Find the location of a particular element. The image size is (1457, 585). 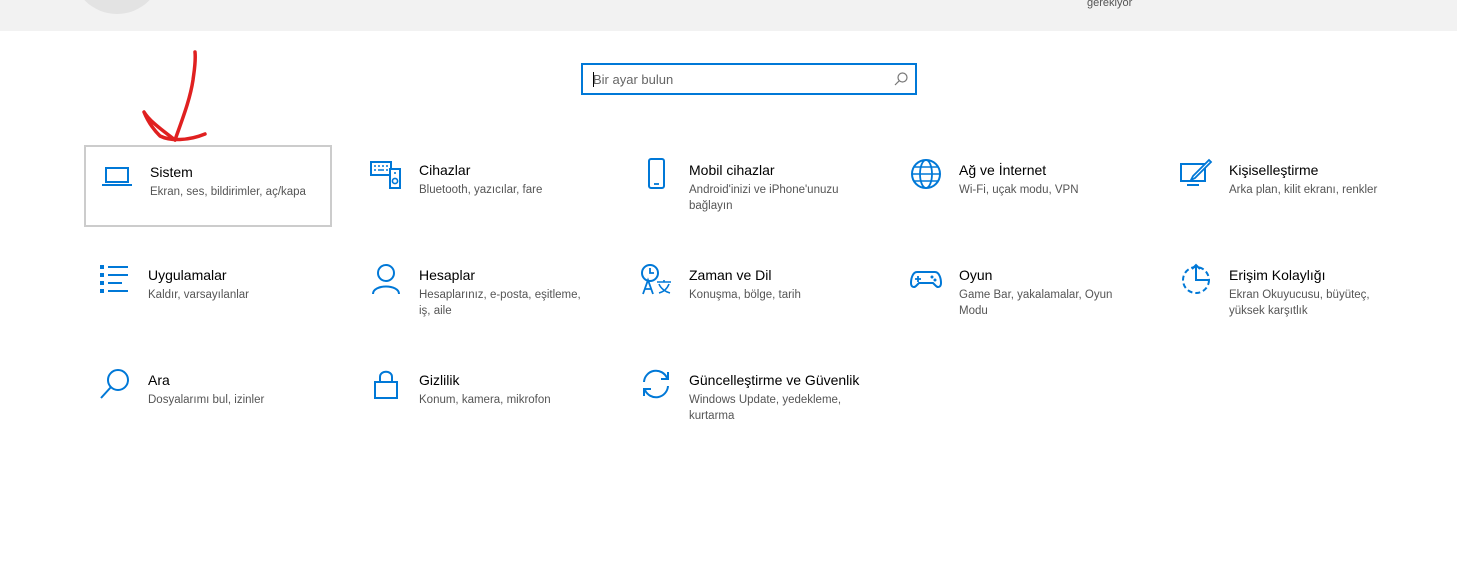

tile-cihazlar: Cihazlar Bluetooth, yazıcılar, fare is located at coordinates (479, 186).